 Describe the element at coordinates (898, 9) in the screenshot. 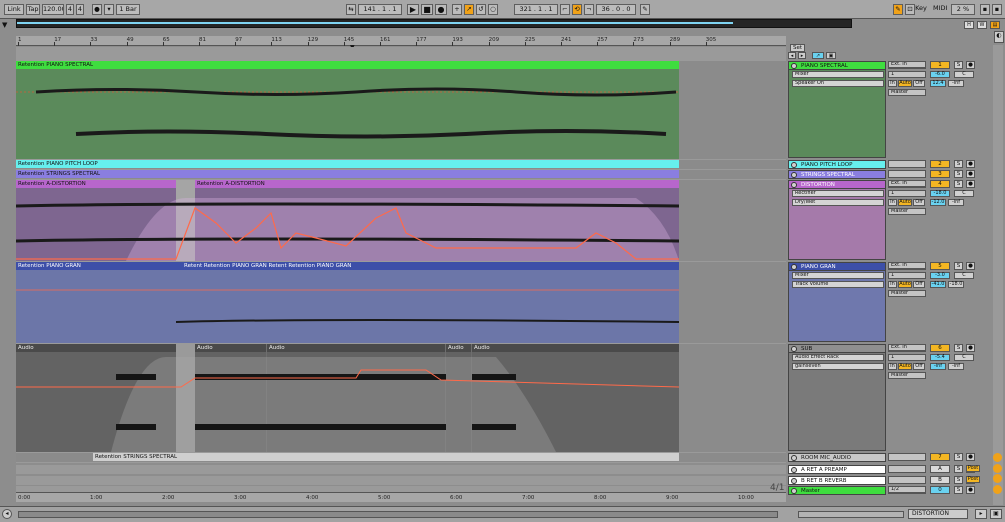

I see `pencil-icon: ✎` at that location.